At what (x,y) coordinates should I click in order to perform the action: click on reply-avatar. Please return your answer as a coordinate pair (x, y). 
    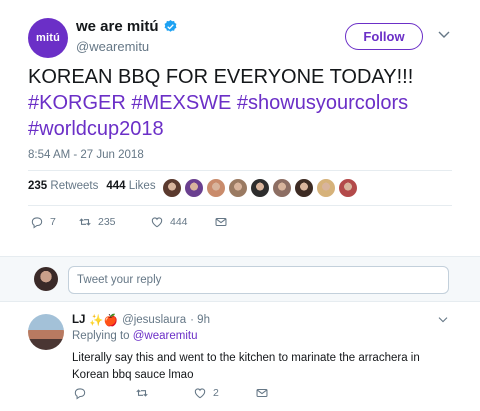
    Looking at the image, I should click on (46, 332).